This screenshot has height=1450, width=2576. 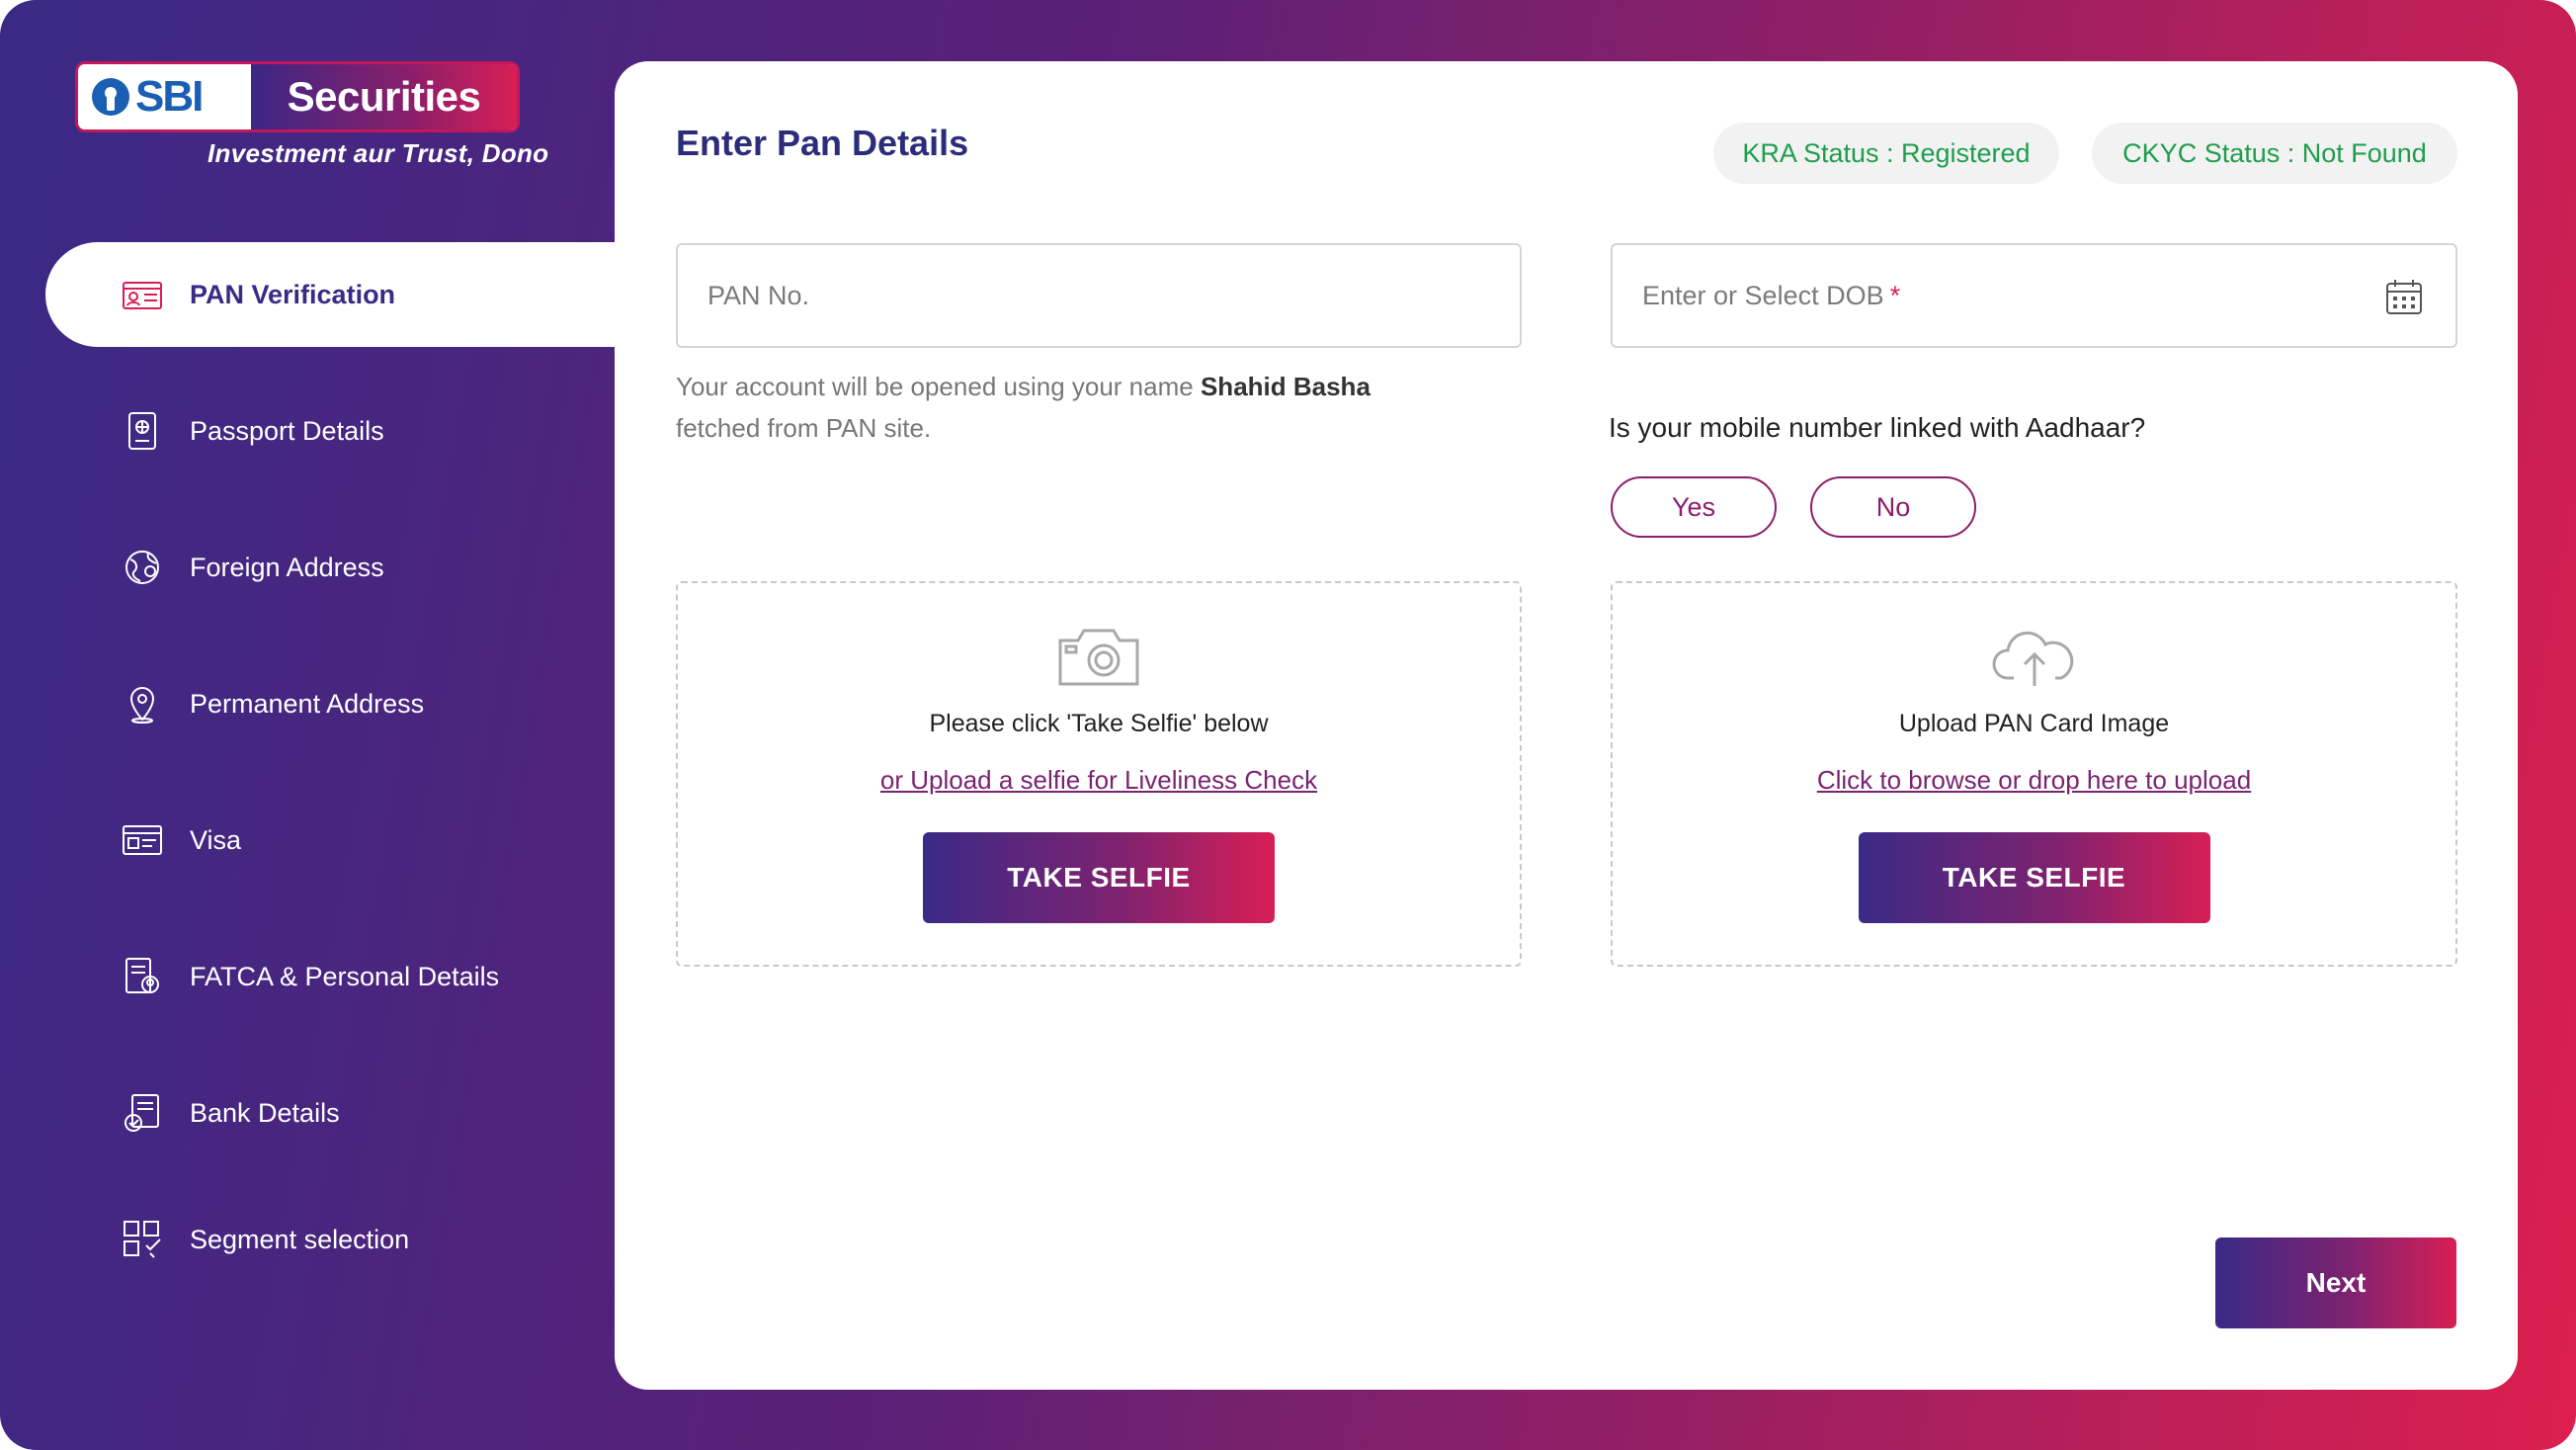 What do you see at coordinates (1099, 723) in the screenshot?
I see `selfie-instruction: Please click 'Take Selfie' below` at bounding box center [1099, 723].